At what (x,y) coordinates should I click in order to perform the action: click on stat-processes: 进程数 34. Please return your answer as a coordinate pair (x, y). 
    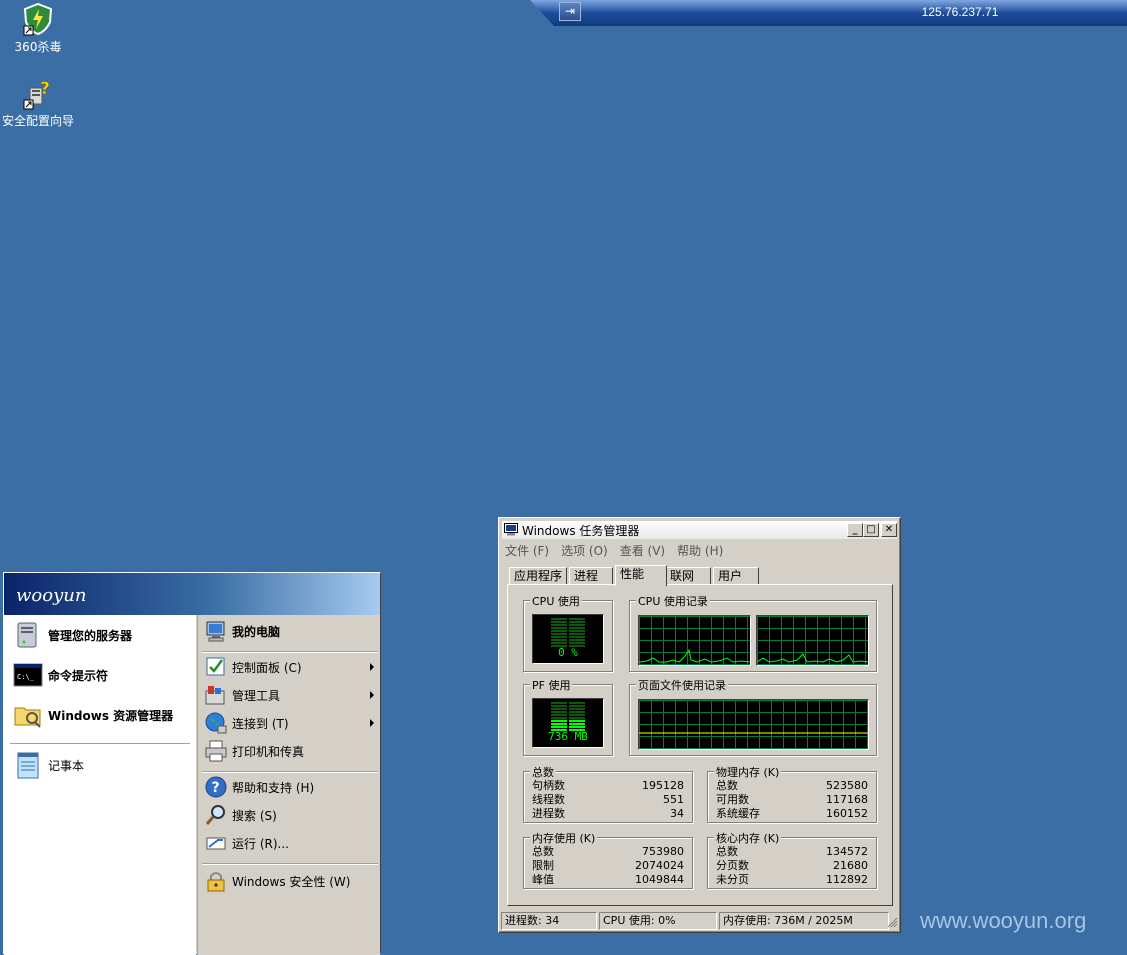
    Looking at the image, I should click on (608, 814).